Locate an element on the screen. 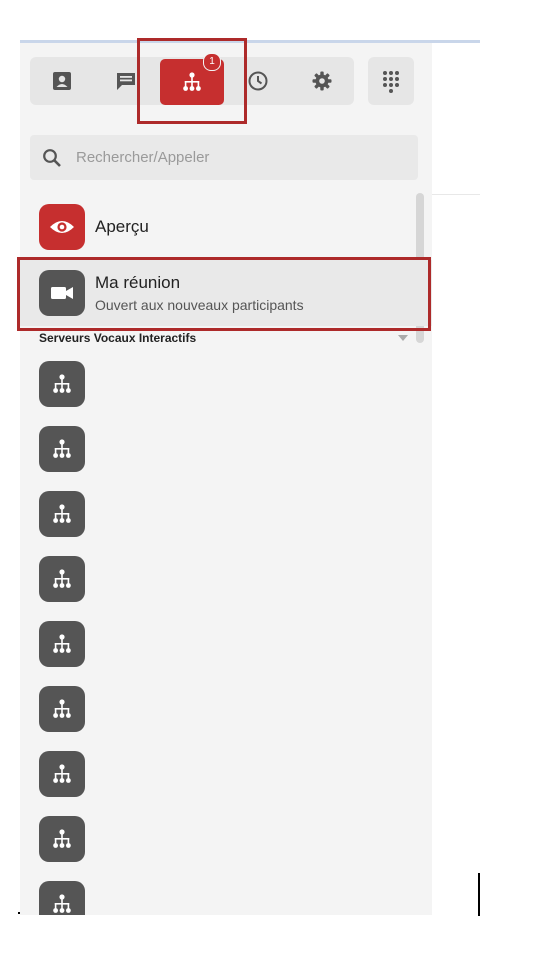  dialpad-icon is located at coordinates (391, 82).